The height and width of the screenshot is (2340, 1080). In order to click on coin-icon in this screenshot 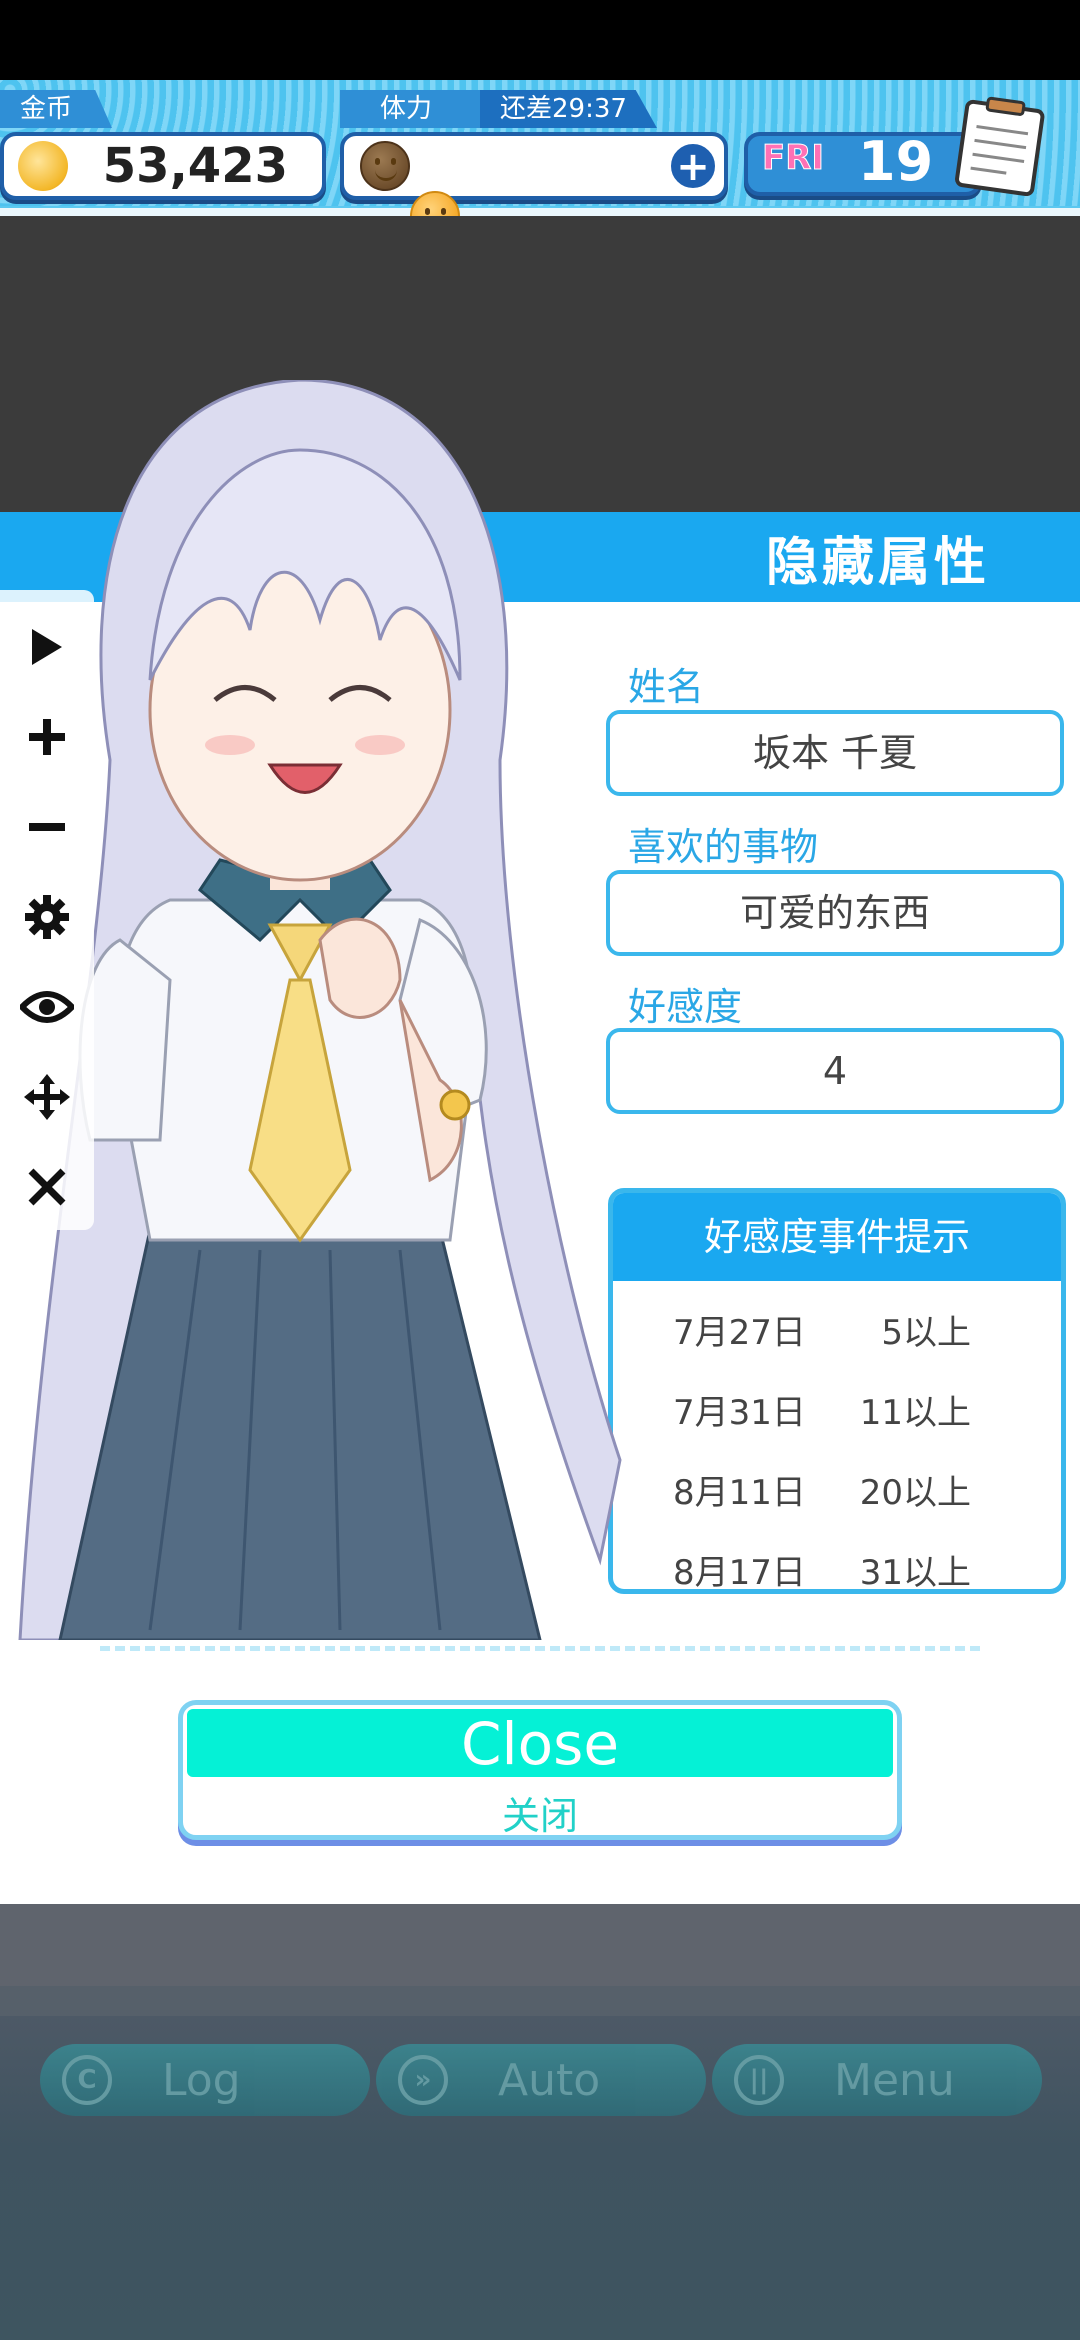, I will do `click(43, 166)`.